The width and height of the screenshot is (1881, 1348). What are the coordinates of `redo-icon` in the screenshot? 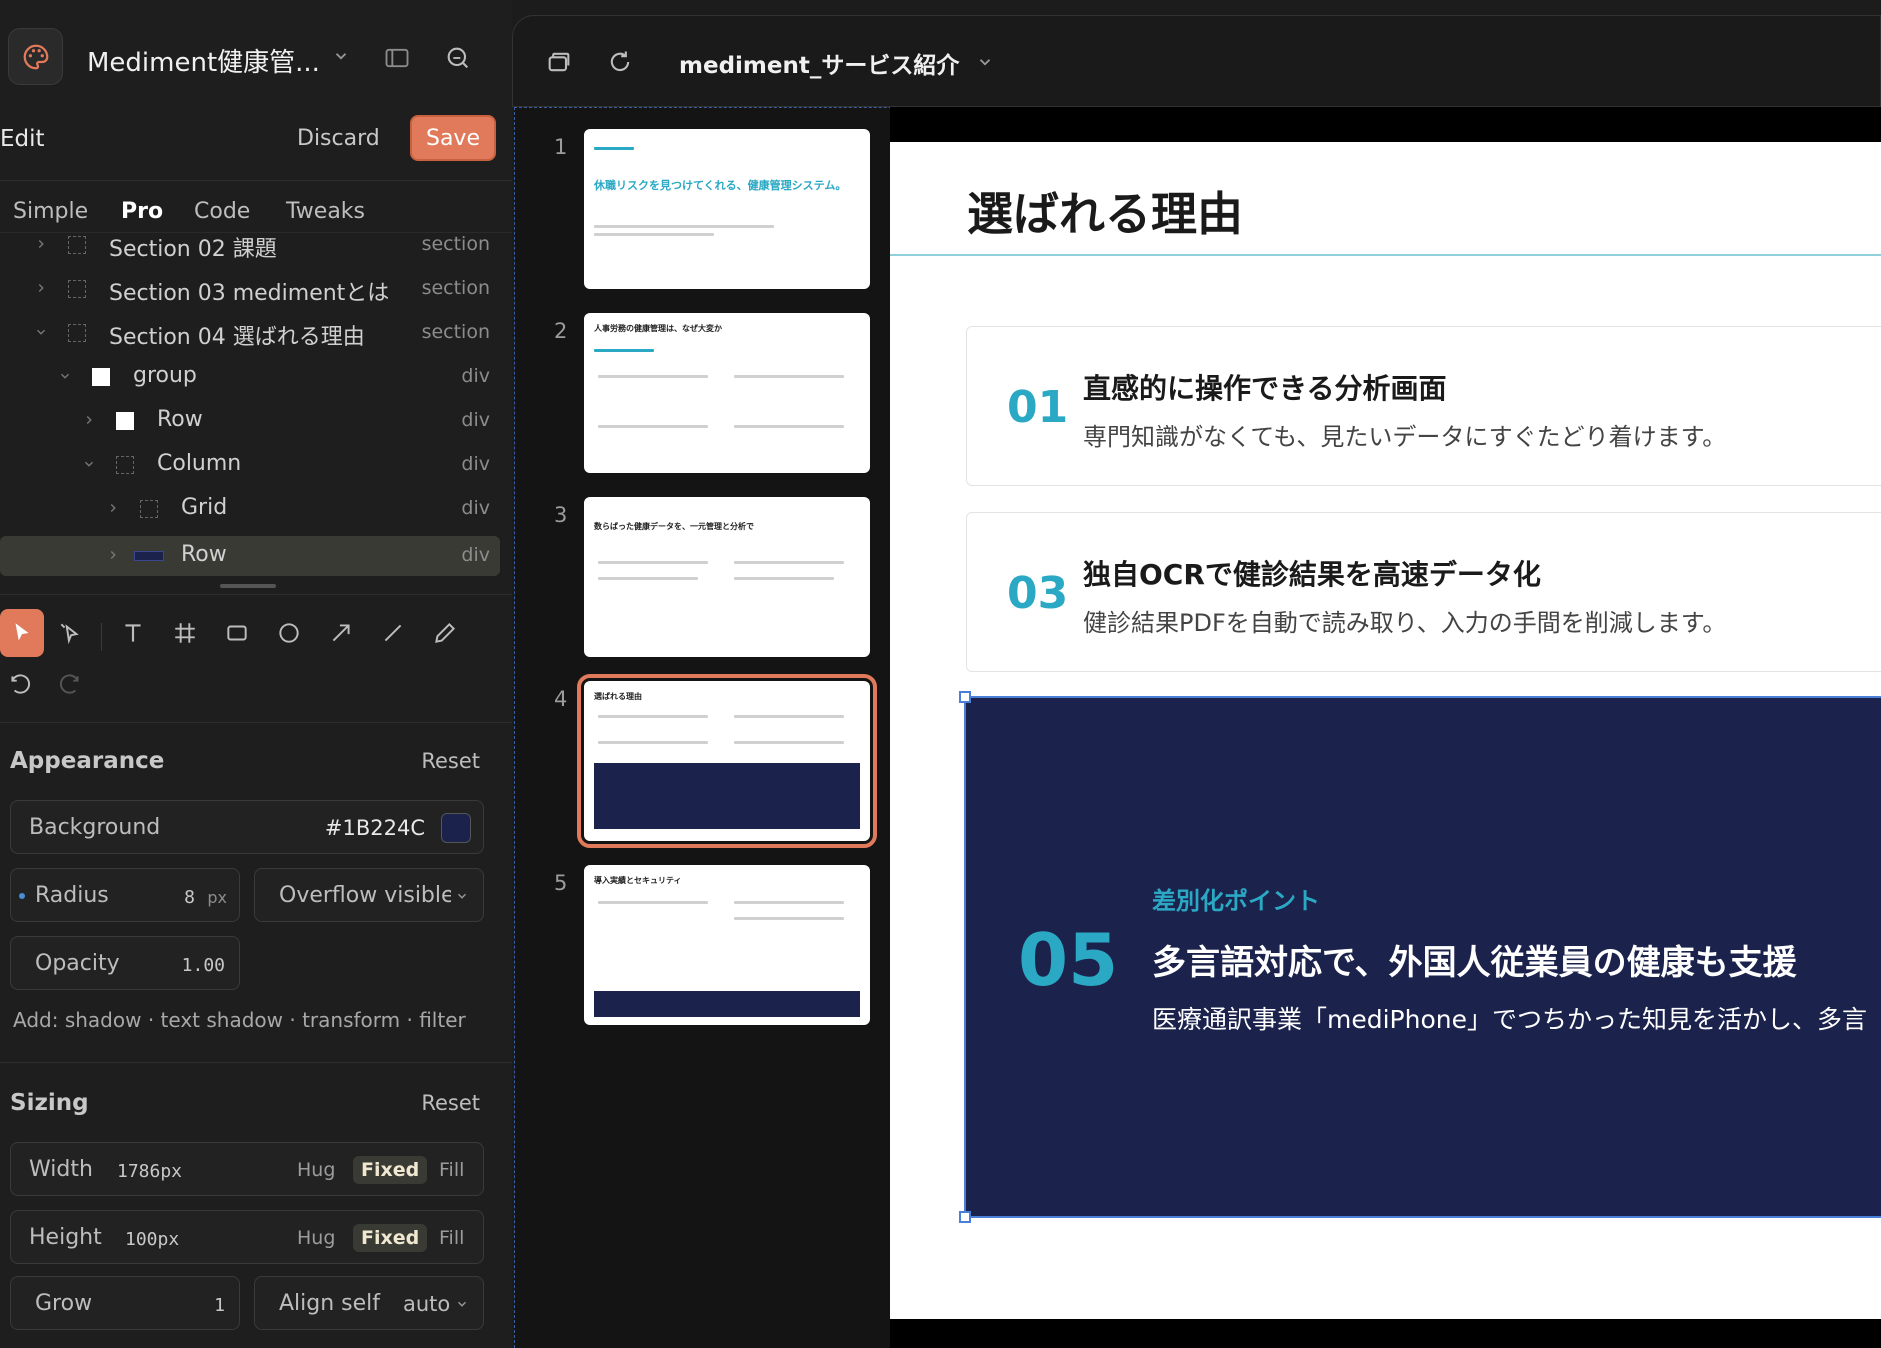 It's located at (70, 685).